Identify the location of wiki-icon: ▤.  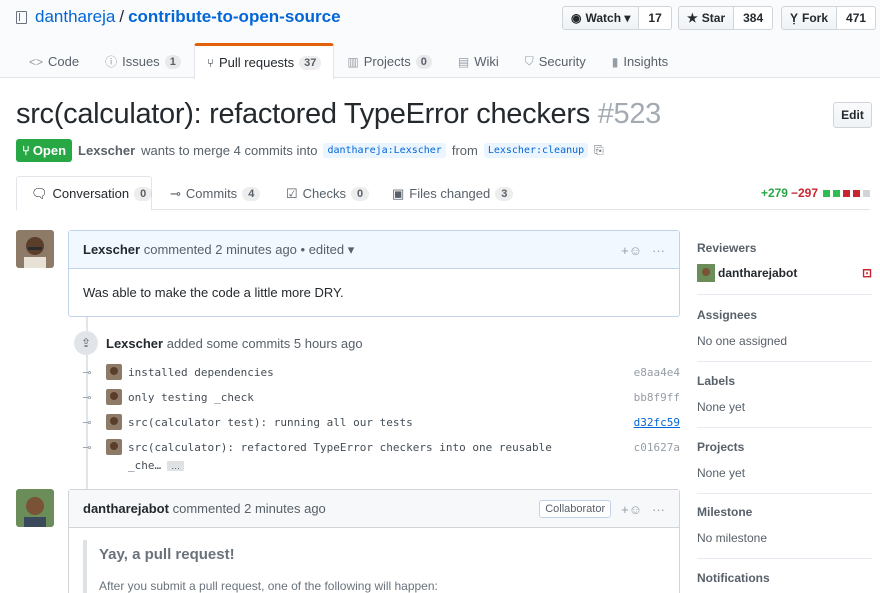
(463, 61).